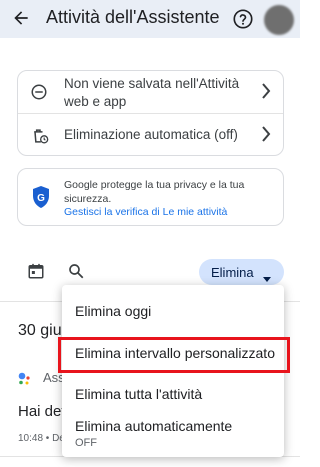  I want to click on manage-verification-link: Gestisci la verifica di Le mie attività, so click(145, 212).